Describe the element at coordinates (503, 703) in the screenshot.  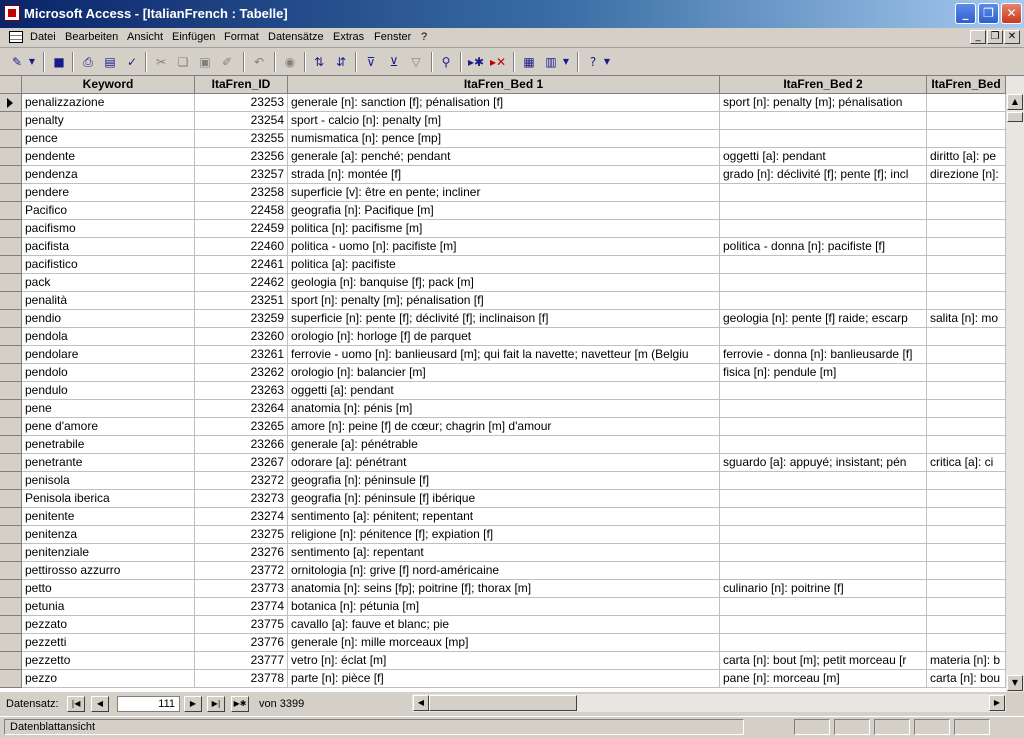
I see `horizontal-scroll-thumb` at that location.